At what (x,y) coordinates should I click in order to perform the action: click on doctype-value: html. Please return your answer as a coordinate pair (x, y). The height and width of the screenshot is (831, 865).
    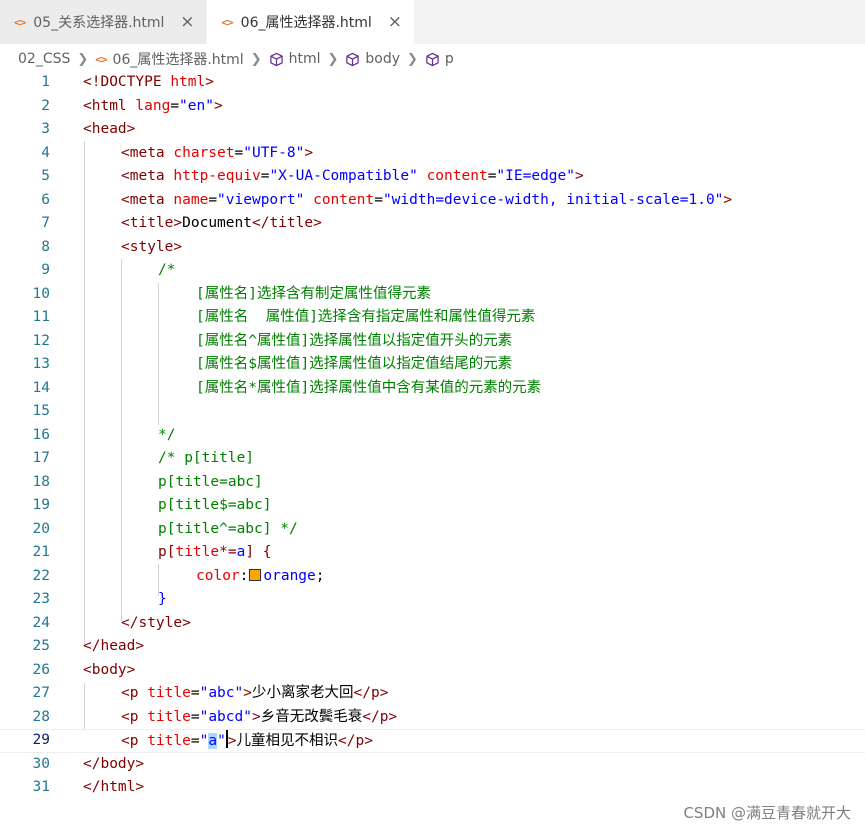
    Looking at the image, I should click on (188, 82).